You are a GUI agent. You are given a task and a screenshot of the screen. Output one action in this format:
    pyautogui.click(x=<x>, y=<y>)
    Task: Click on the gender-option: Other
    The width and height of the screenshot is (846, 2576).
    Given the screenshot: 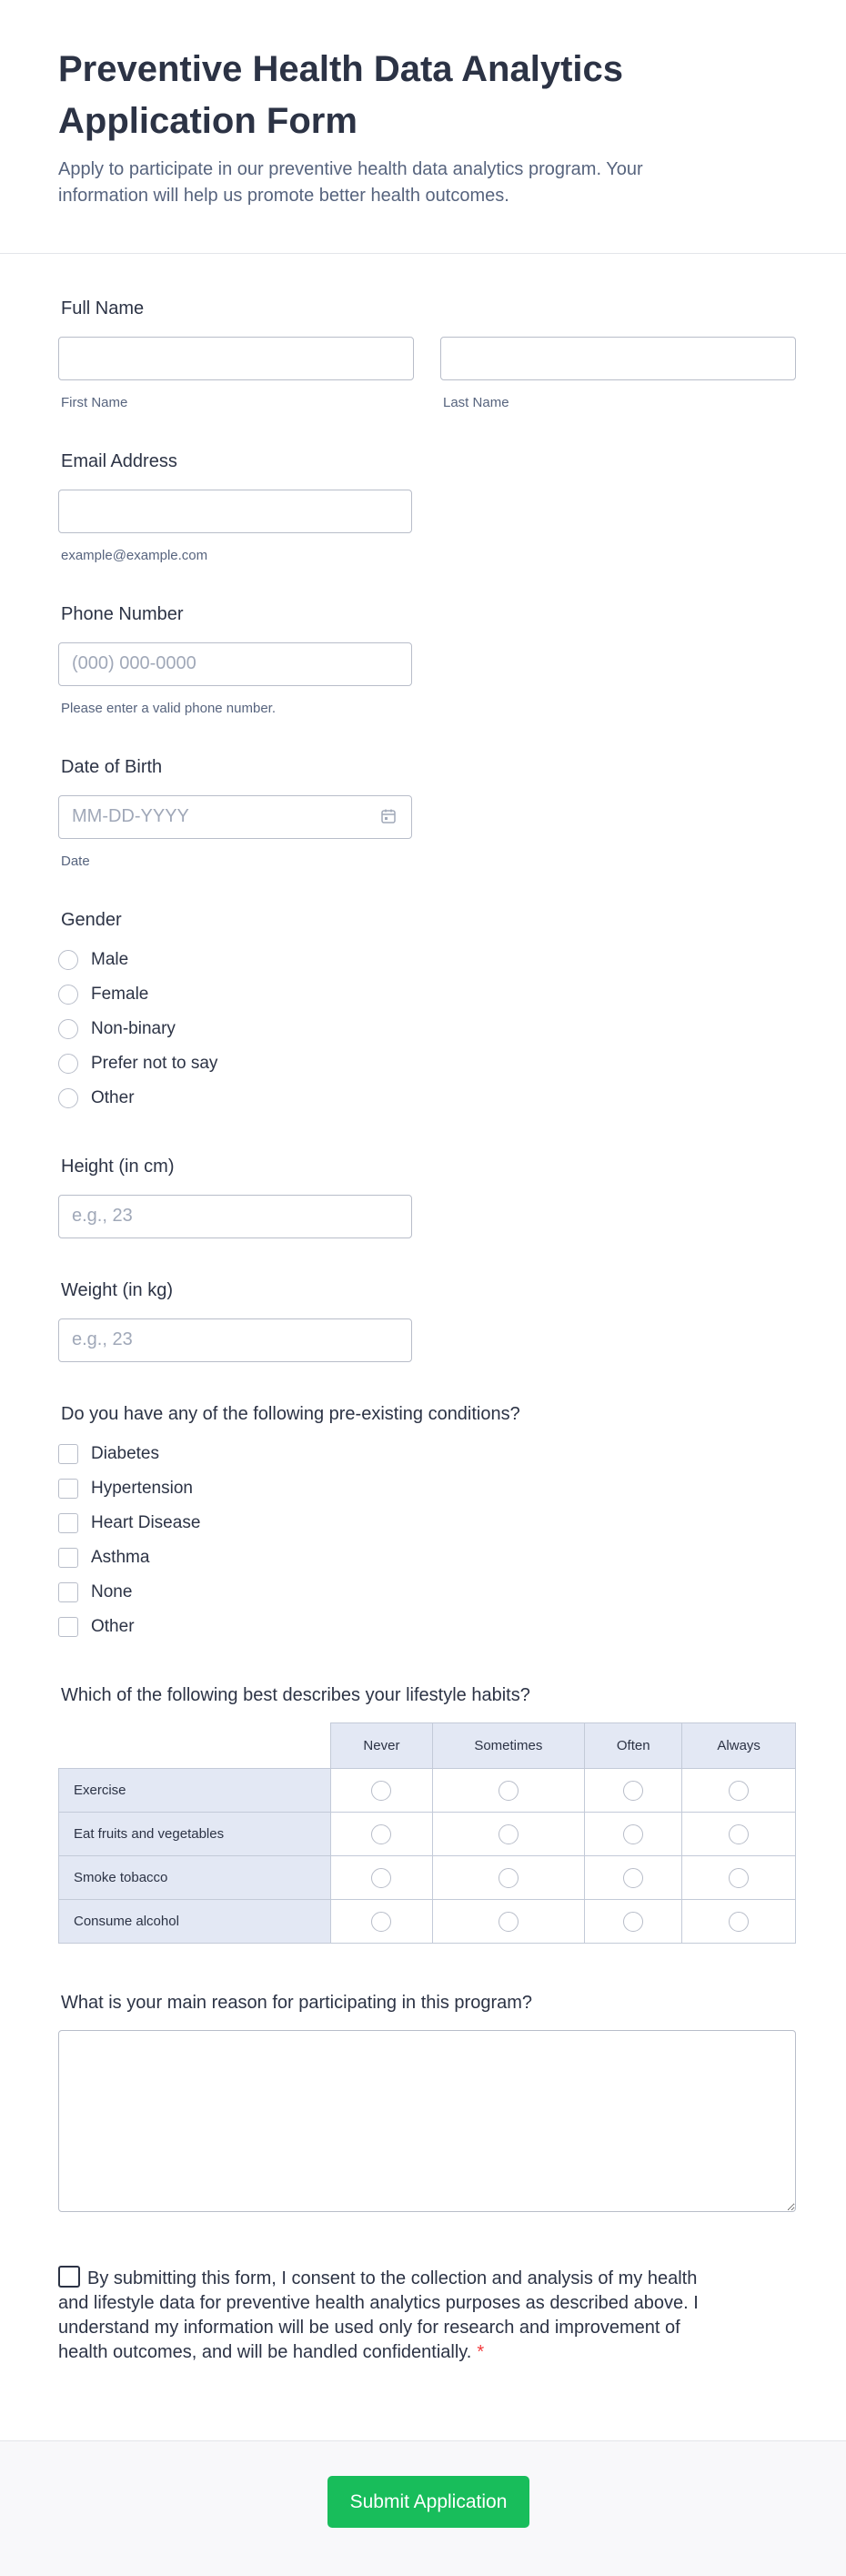 What is the action you would take?
    pyautogui.click(x=137, y=1098)
    